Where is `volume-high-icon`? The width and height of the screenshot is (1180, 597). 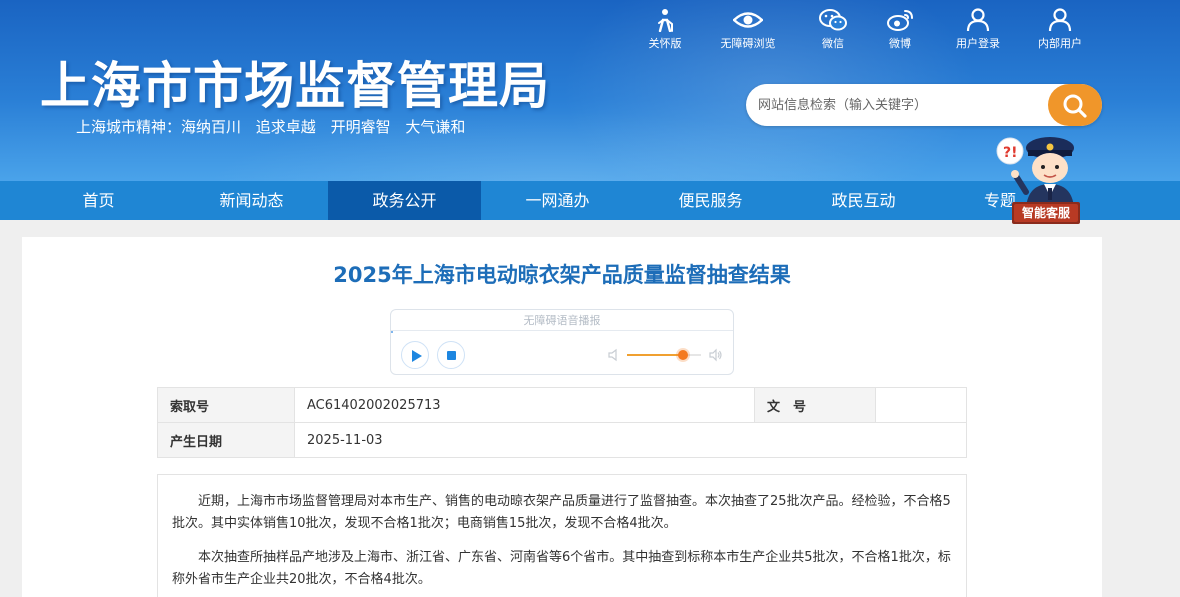
volume-high-icon is located at coordinates (715, 355).